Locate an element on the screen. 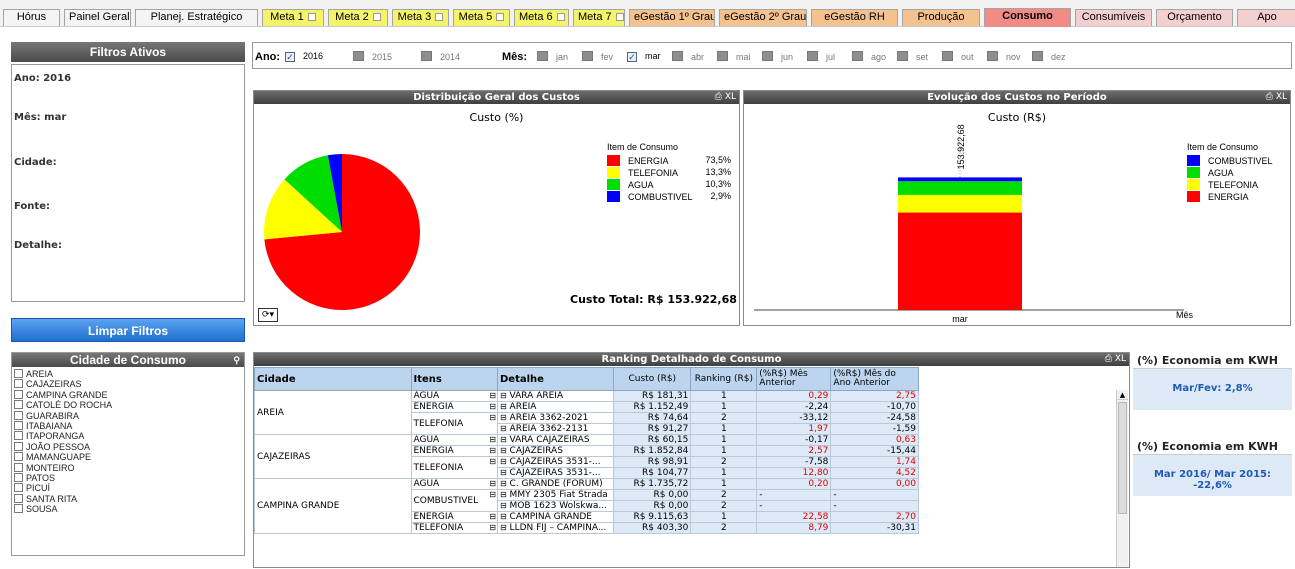 The width and height of the screenshot is (1295, 569). tab-meta-3: Meta 3 is located at coordinates (420, 17).